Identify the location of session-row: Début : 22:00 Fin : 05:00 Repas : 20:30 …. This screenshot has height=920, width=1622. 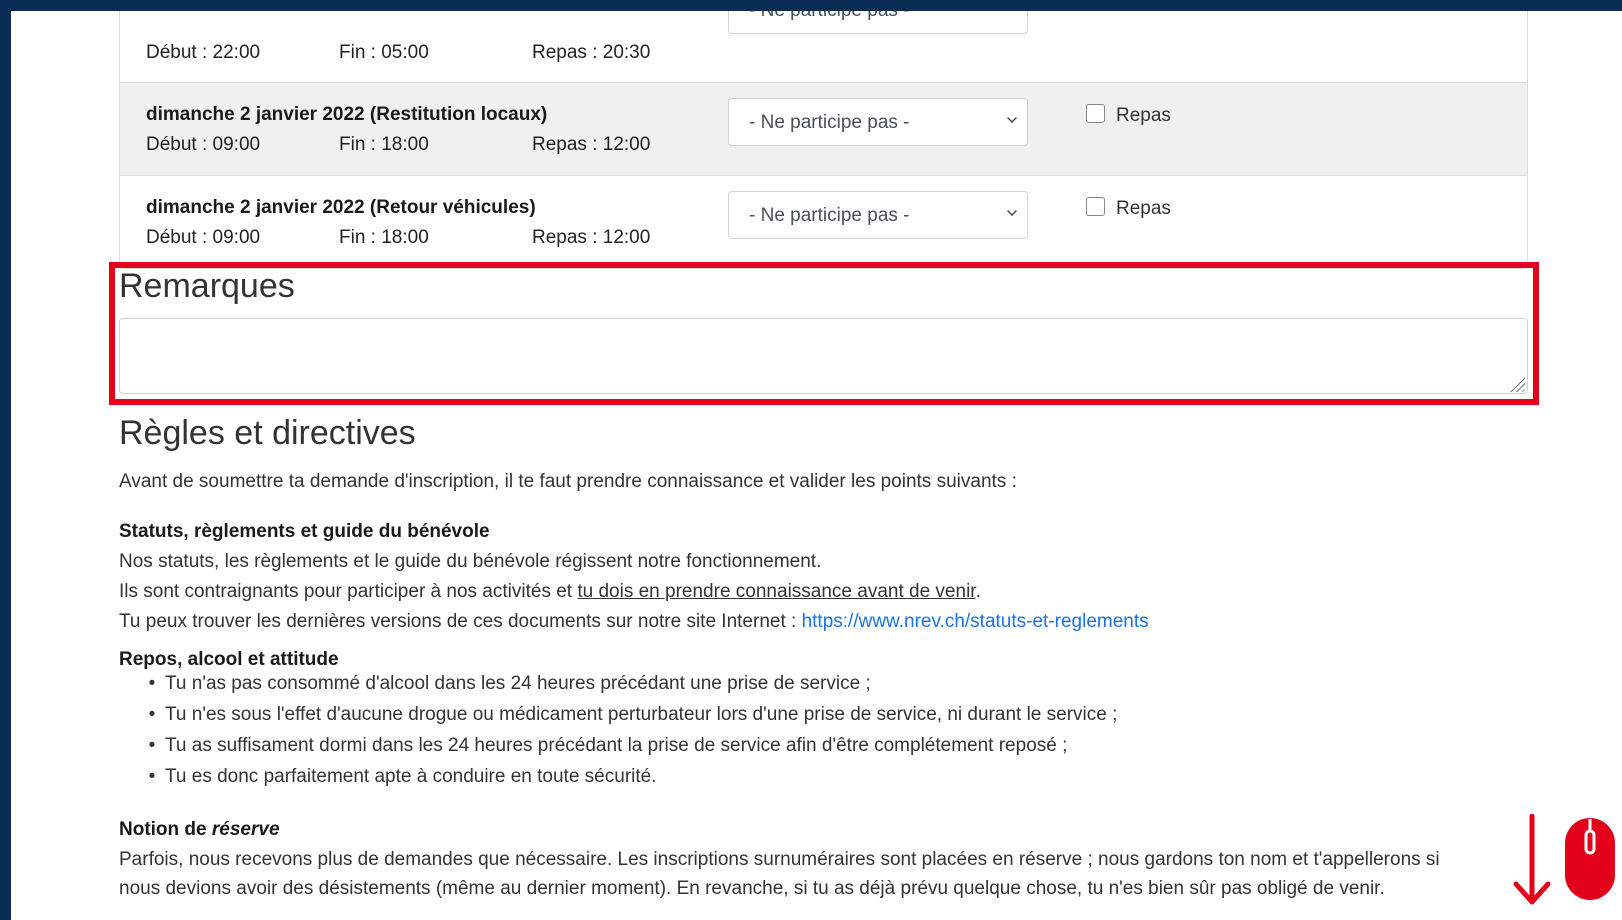
(823, 46).